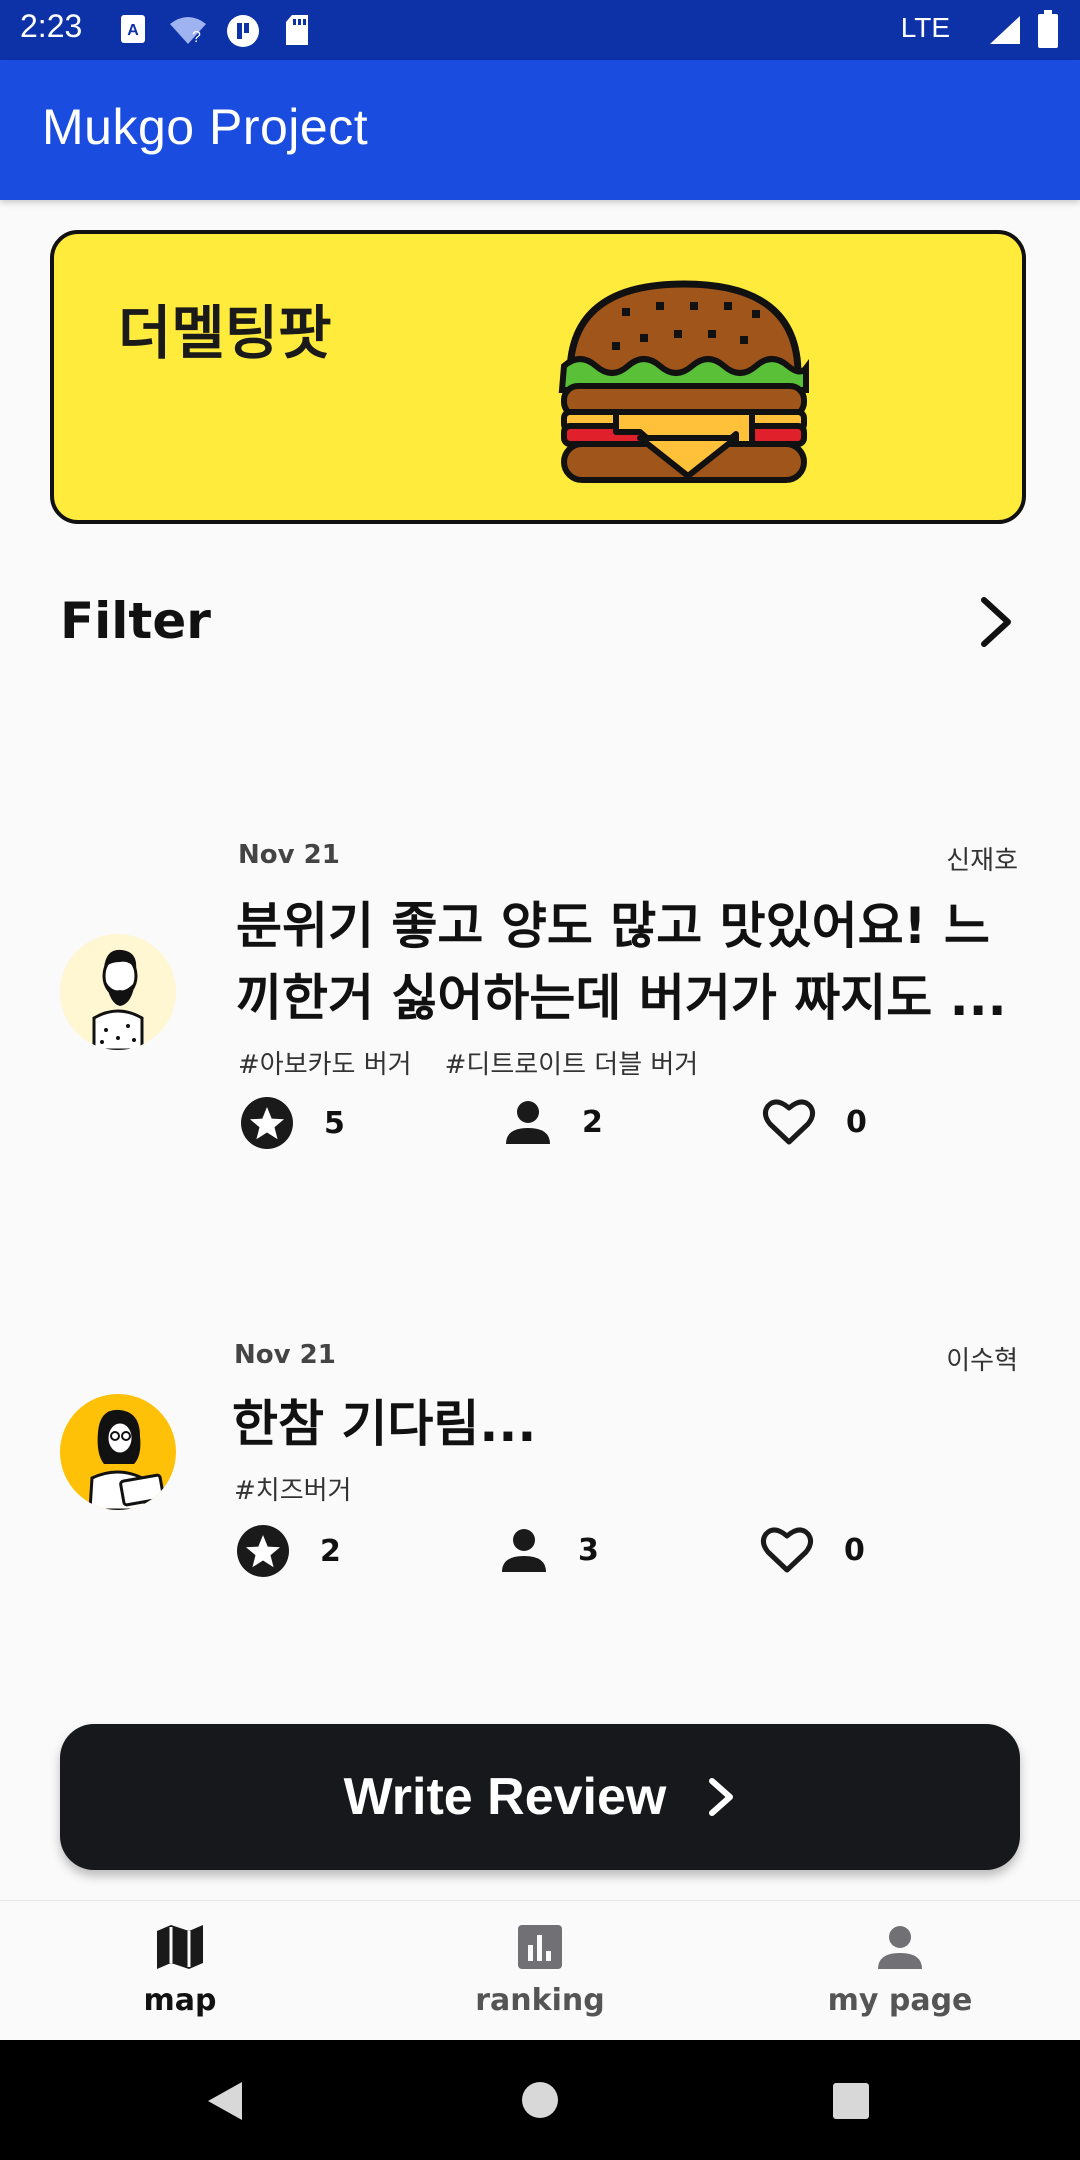 The width and height of the screenshot is (1080, 2160). I want to click on people-count: 2, so click(592, 1122).